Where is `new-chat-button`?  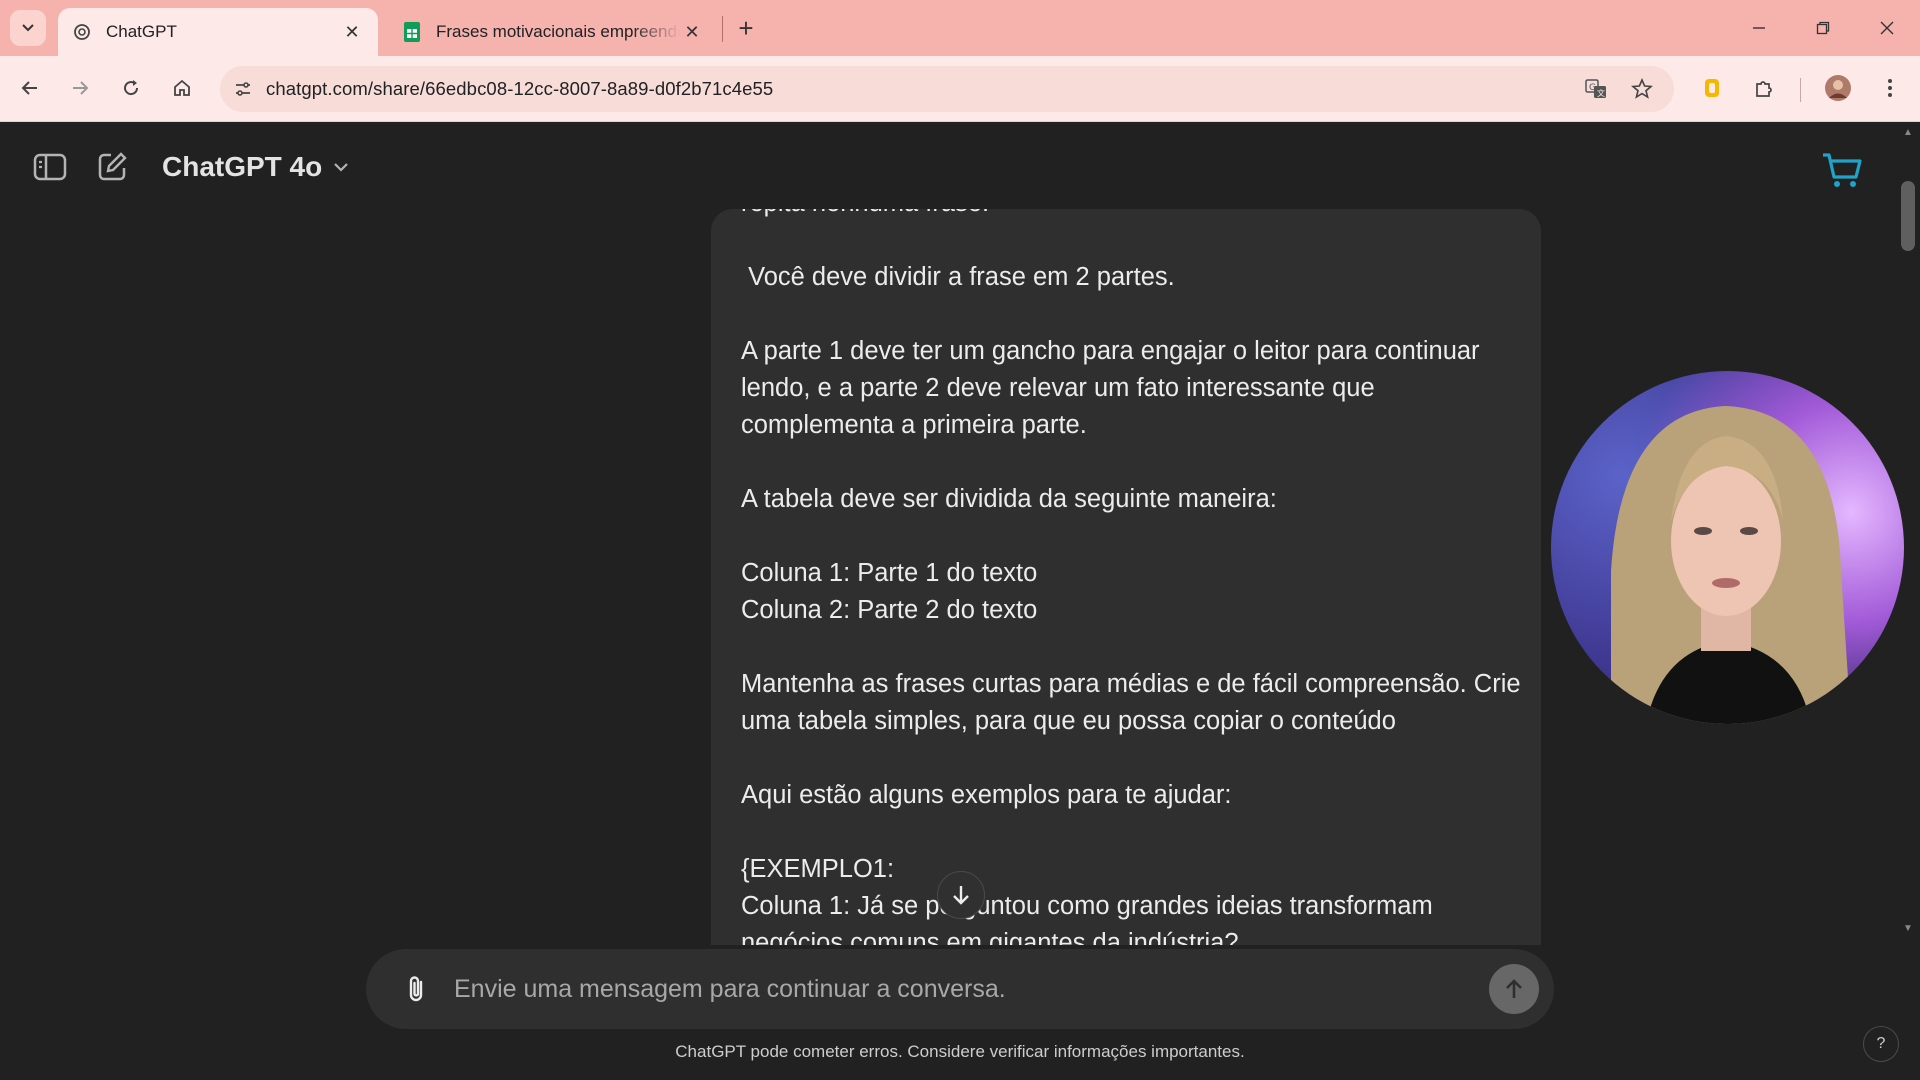 new-chat-button is located at coordinates (112, 167).